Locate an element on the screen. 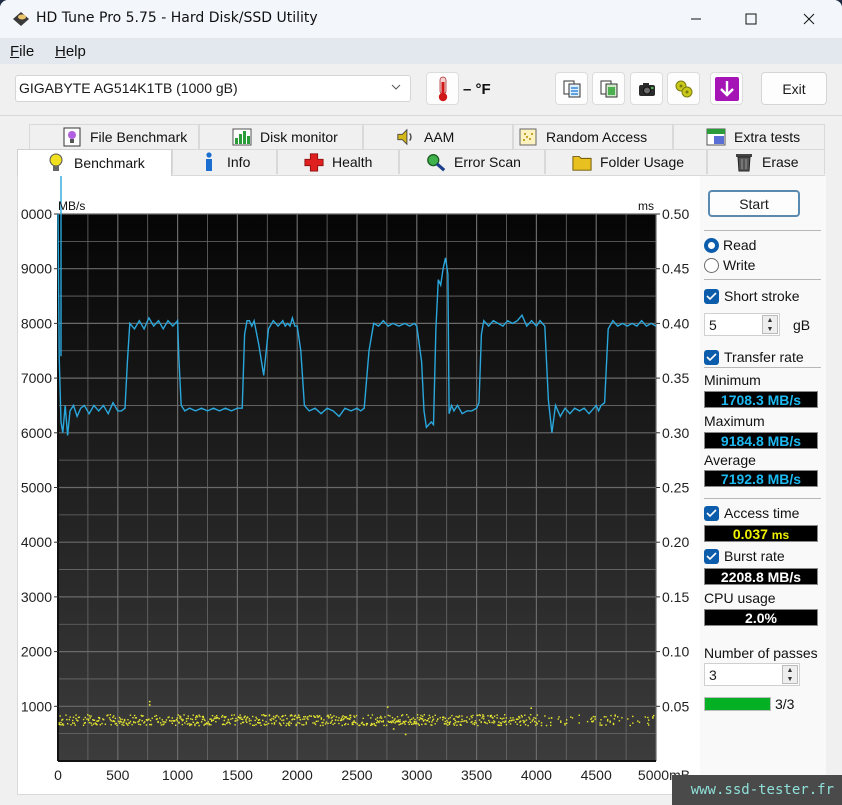 The image size is (842, 805). save-button is located at coordinates (726, 88).